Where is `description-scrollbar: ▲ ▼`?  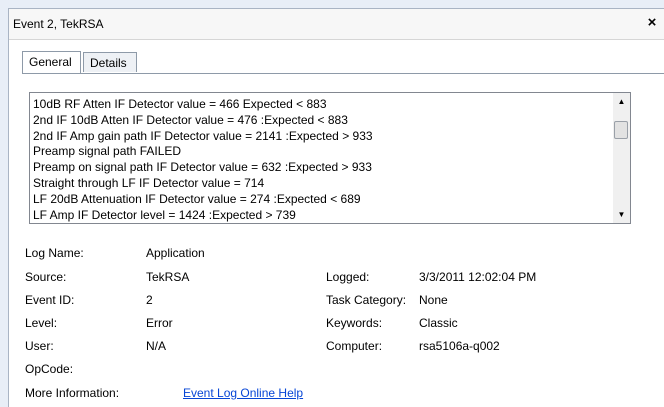
description-scrollbar: ▲ ▼ is located at coordinates (621, 158).